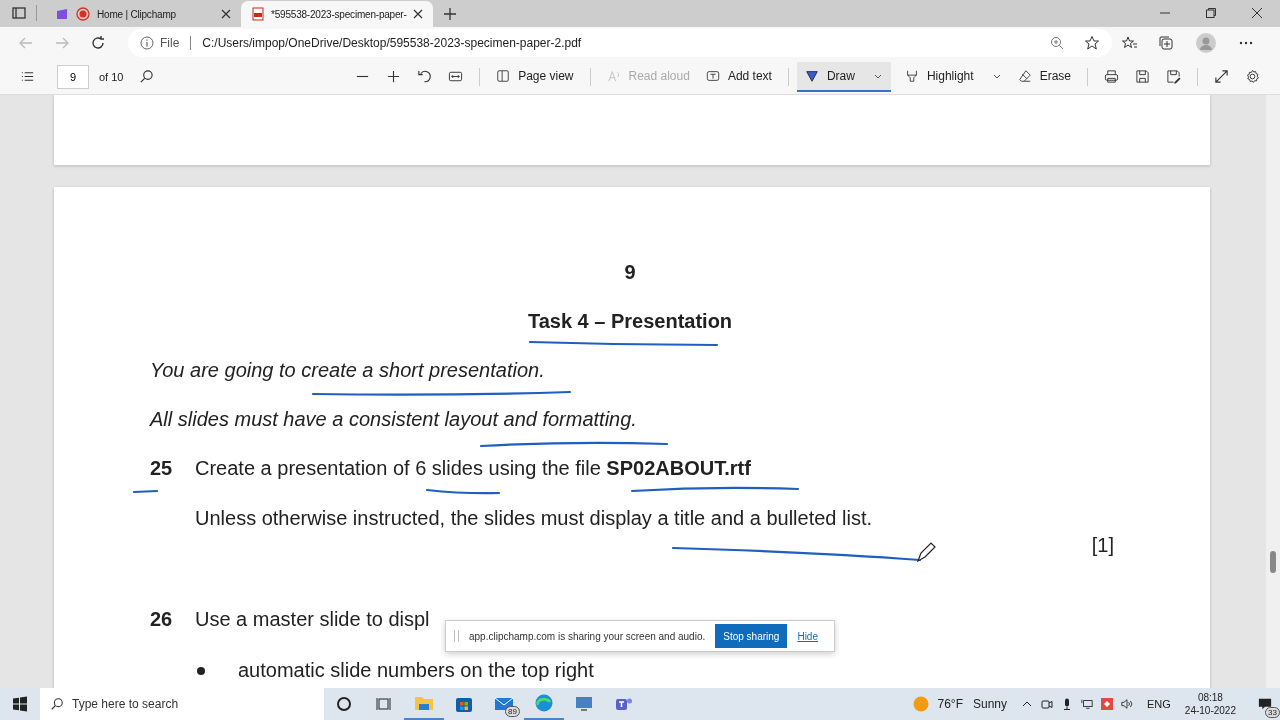 The image size is (1280, 720). Describe the element at coordinates (1272, 712) in the screenshot. I see `notification-badge: 33` at that location.